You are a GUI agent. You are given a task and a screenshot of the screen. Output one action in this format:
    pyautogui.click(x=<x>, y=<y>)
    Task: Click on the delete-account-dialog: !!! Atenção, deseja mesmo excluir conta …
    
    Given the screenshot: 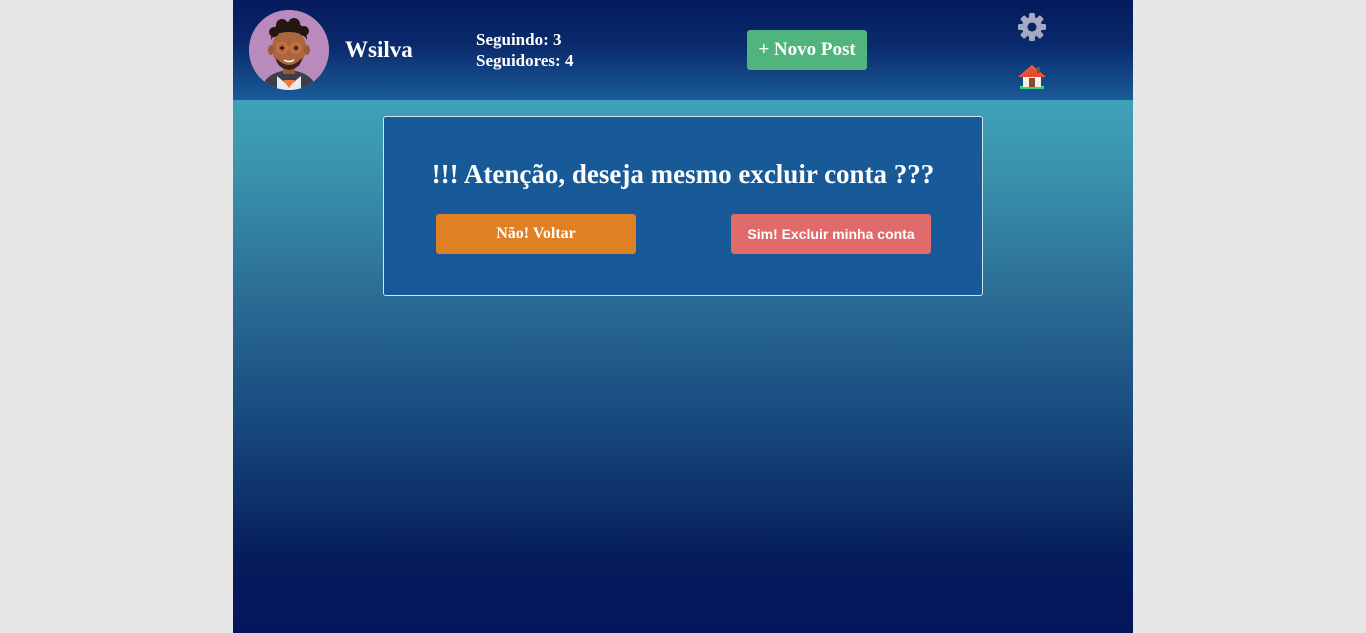 What is the action you would take?
    pyautogui.click(x=683, y=206)
    